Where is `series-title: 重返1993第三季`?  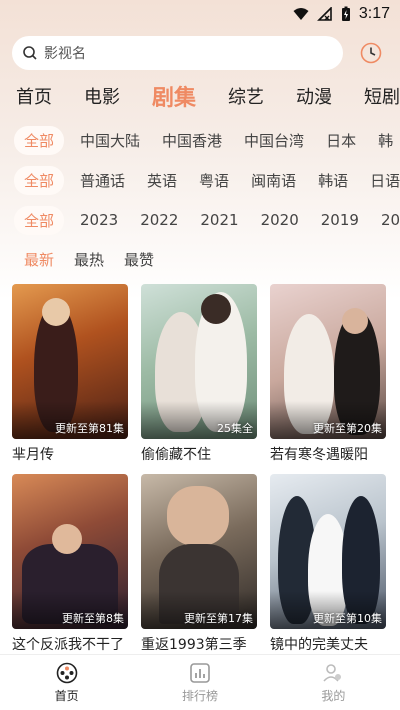
series-title: 重返1993第三季 is located at coordinates (194, 645).